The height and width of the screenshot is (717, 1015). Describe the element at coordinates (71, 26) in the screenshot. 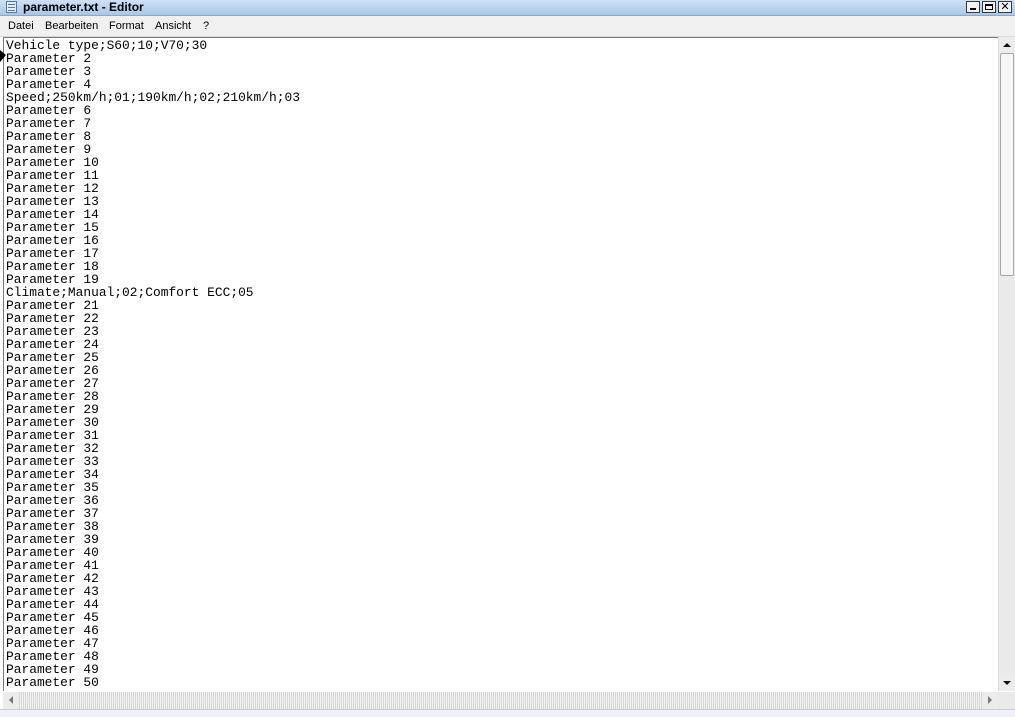

I see `menu-bearbeiten: Bearbeiten` at that location.